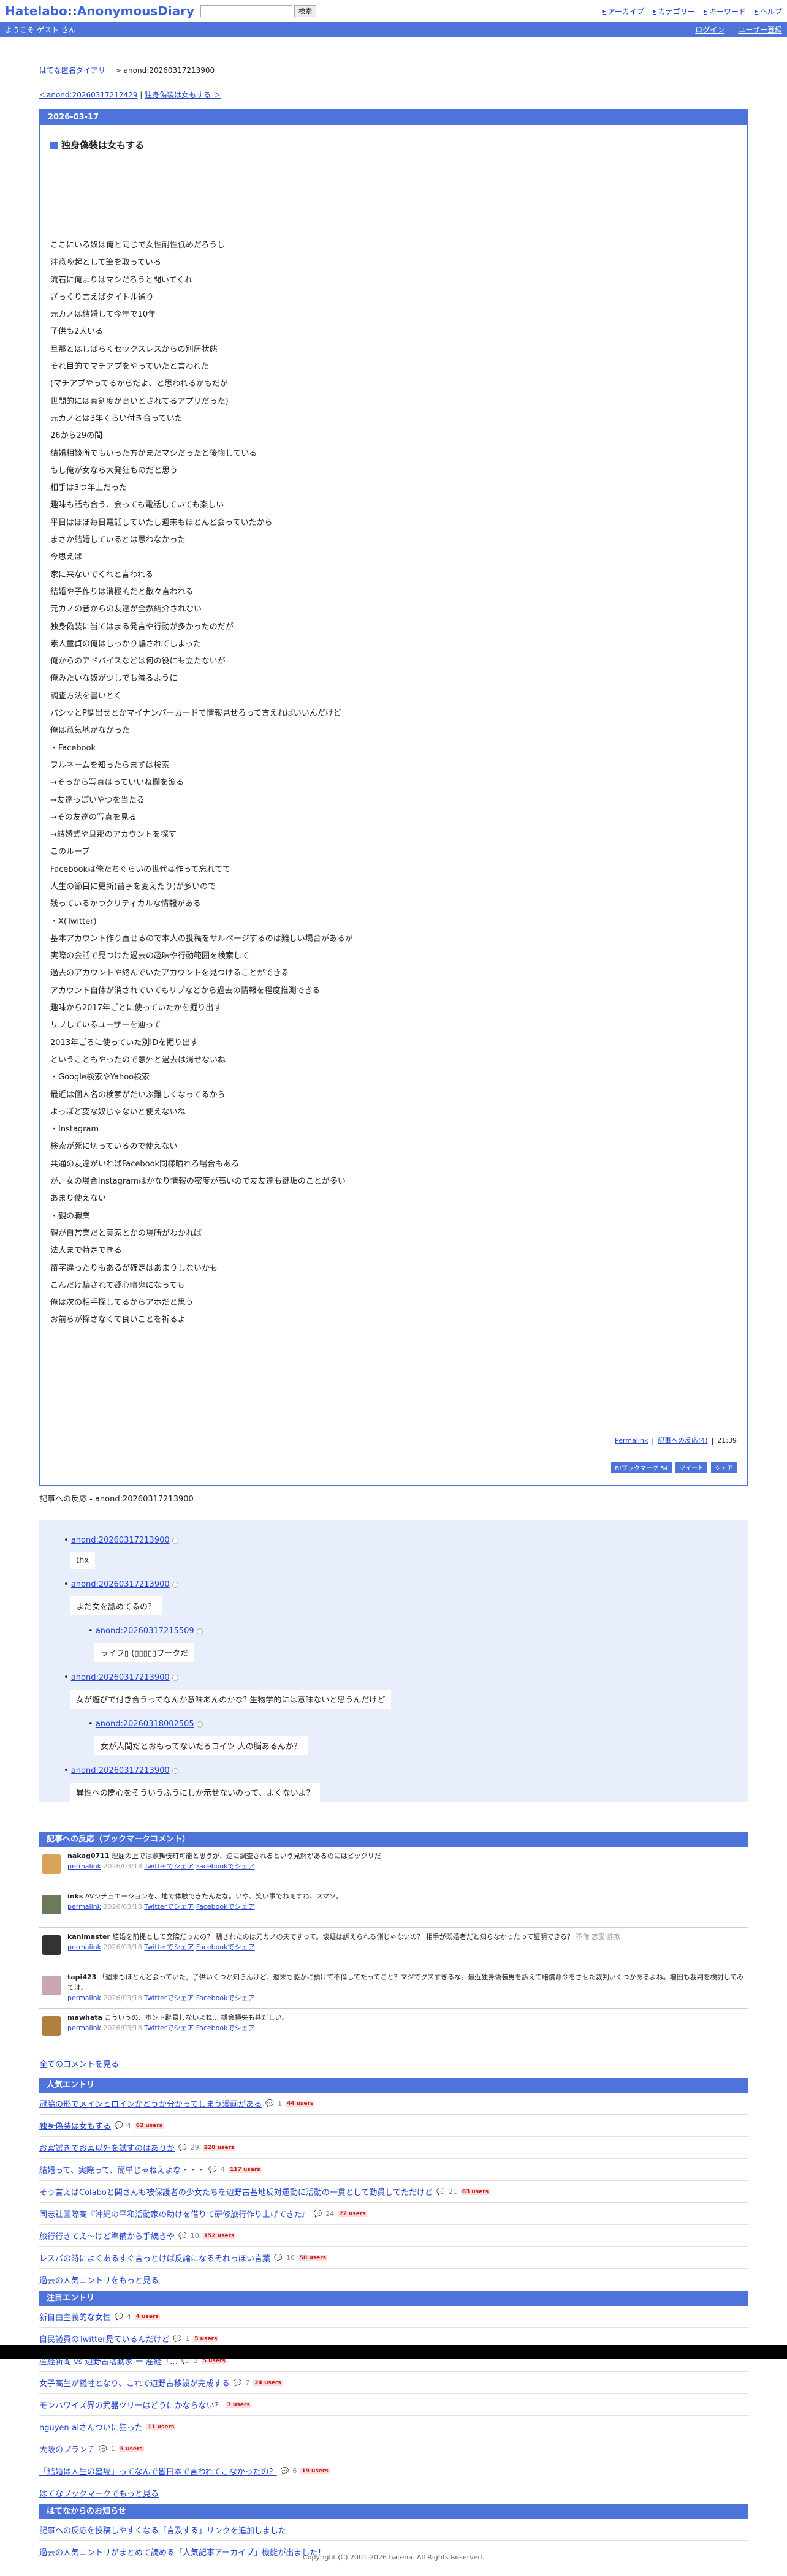 The width and height of the screenshot is (787, 2576). What do you see at coordinates (130, 2405) in the screenshot?
I see `entry-link: モンハワイズ界の武器ツリーはどうにかならない？` at bounding box center [130, 2405].